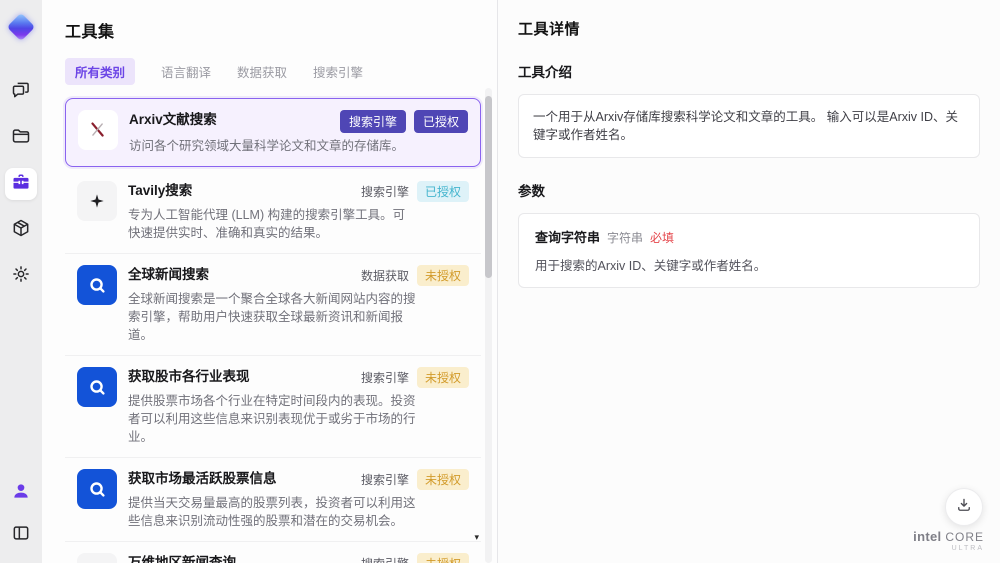  I want to click on category-tabs: 所有类别 语言翻译 数据获取 搜索引擎, so click(273, 71).